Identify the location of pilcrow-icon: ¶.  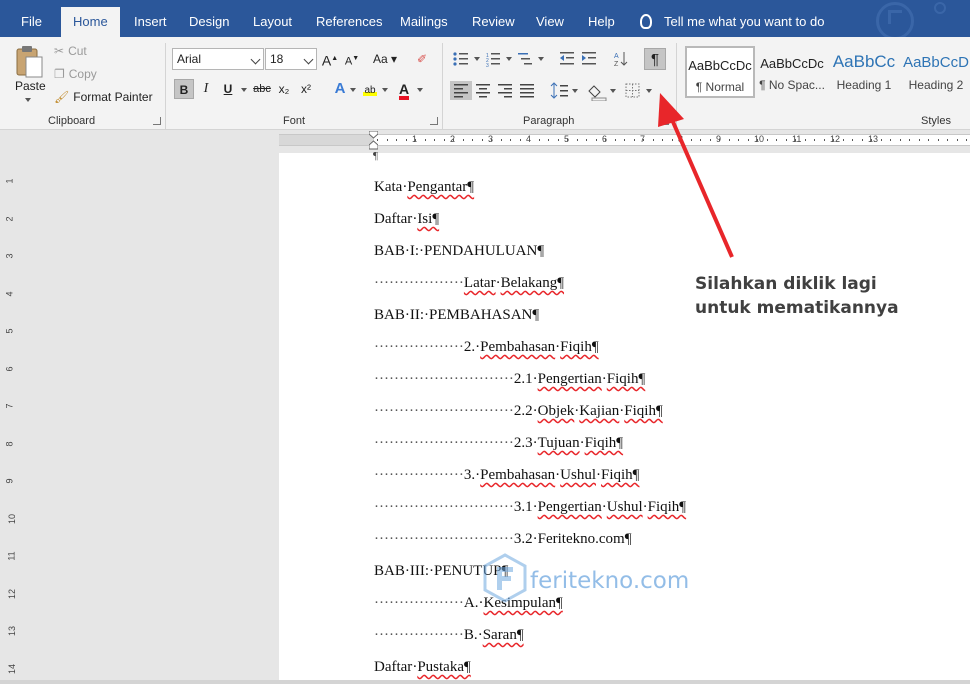
(655, 59).